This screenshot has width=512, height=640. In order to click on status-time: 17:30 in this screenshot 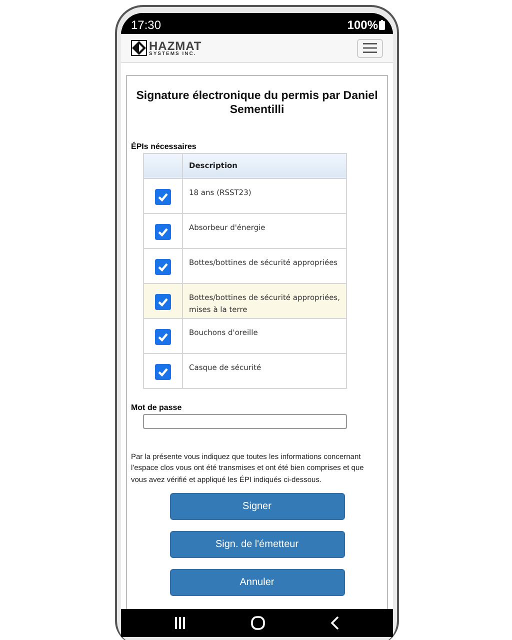, I will do `click(146, 25)`.